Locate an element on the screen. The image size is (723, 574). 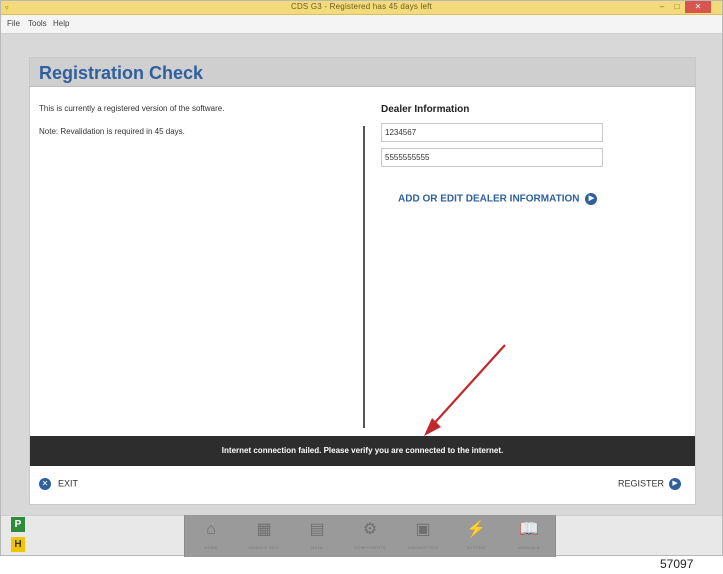
components-icon: ⚙ is located at coordinates (370, 529).